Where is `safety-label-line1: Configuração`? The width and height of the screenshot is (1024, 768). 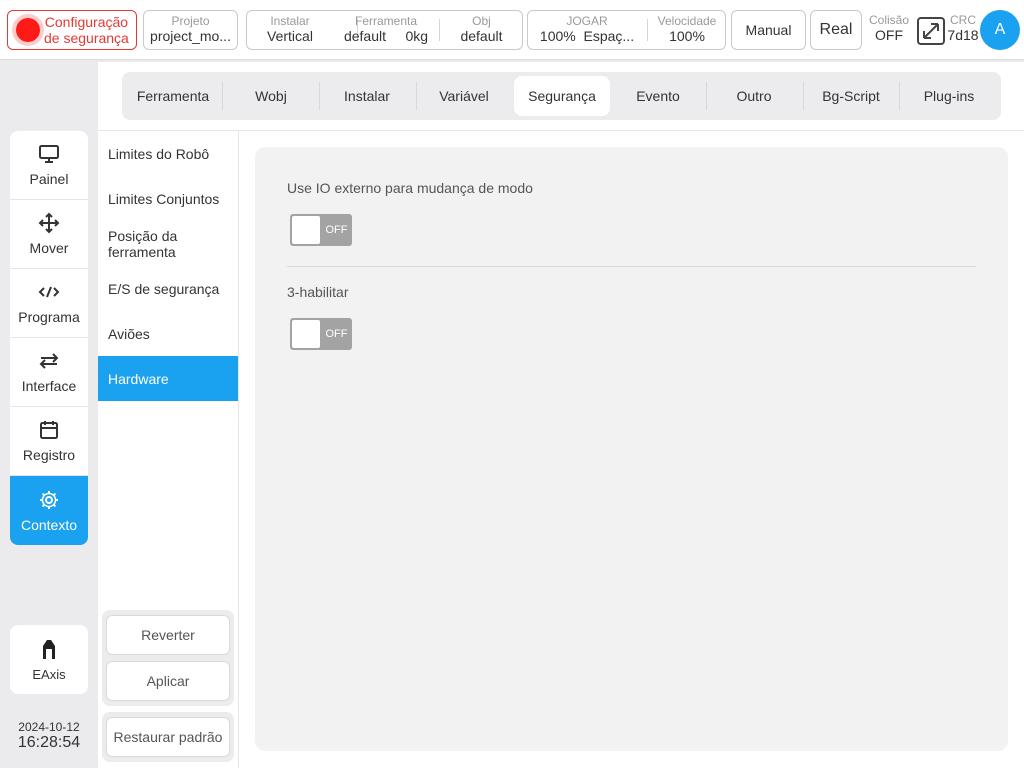
safety-label-line1: Configuração is located at coordinates (86, 22).